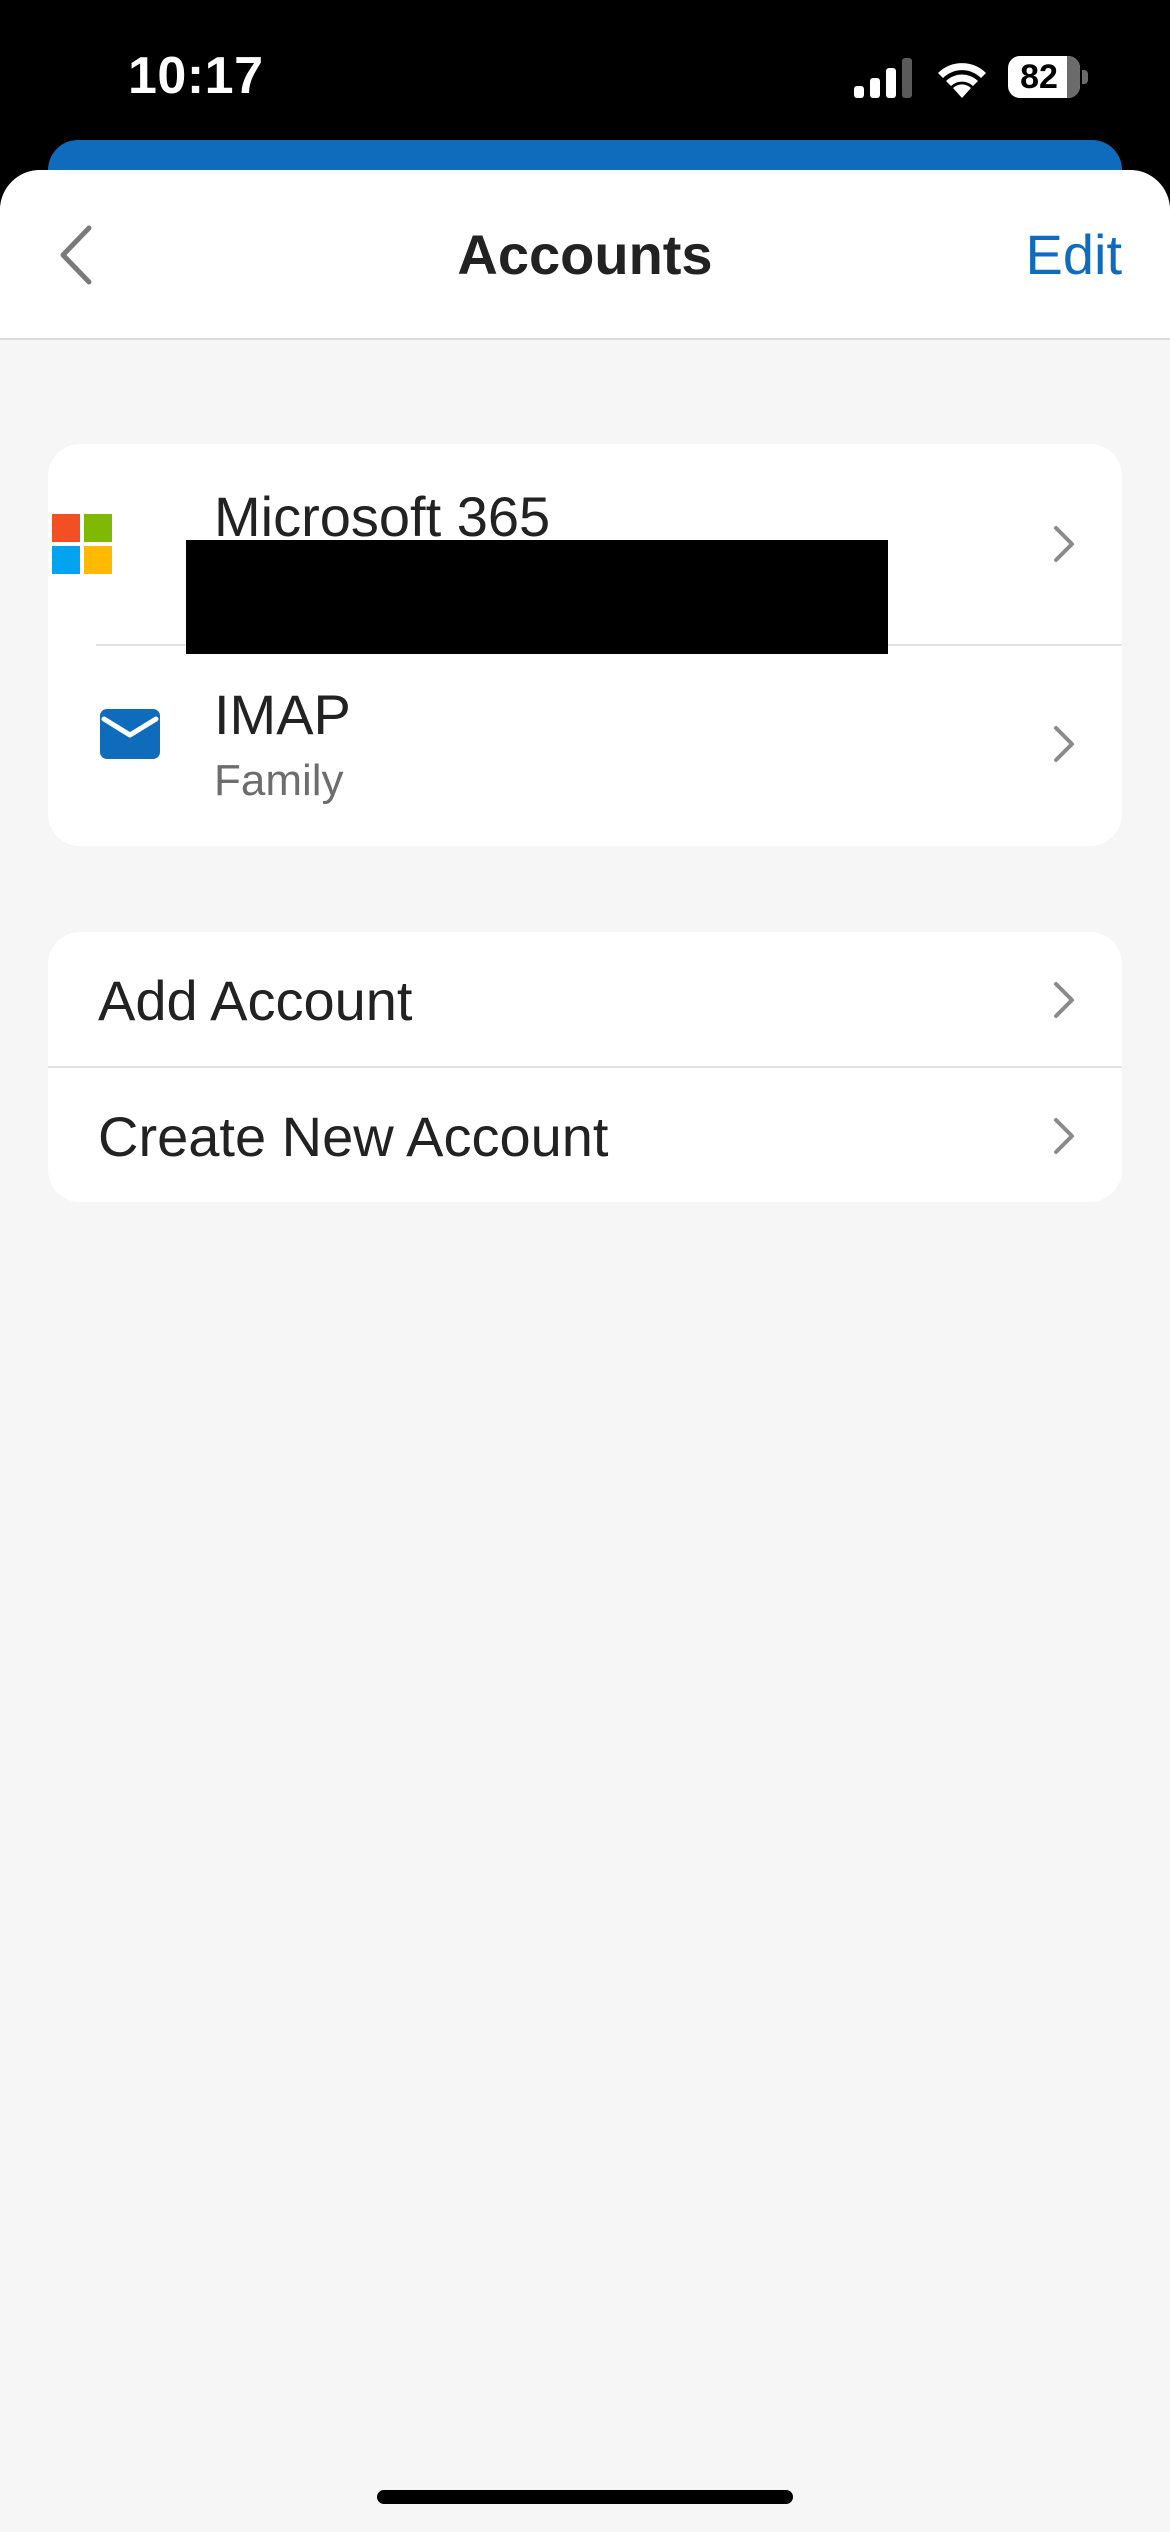  I want to click on account-row-imap: IMAP Family, so click(585, 745).